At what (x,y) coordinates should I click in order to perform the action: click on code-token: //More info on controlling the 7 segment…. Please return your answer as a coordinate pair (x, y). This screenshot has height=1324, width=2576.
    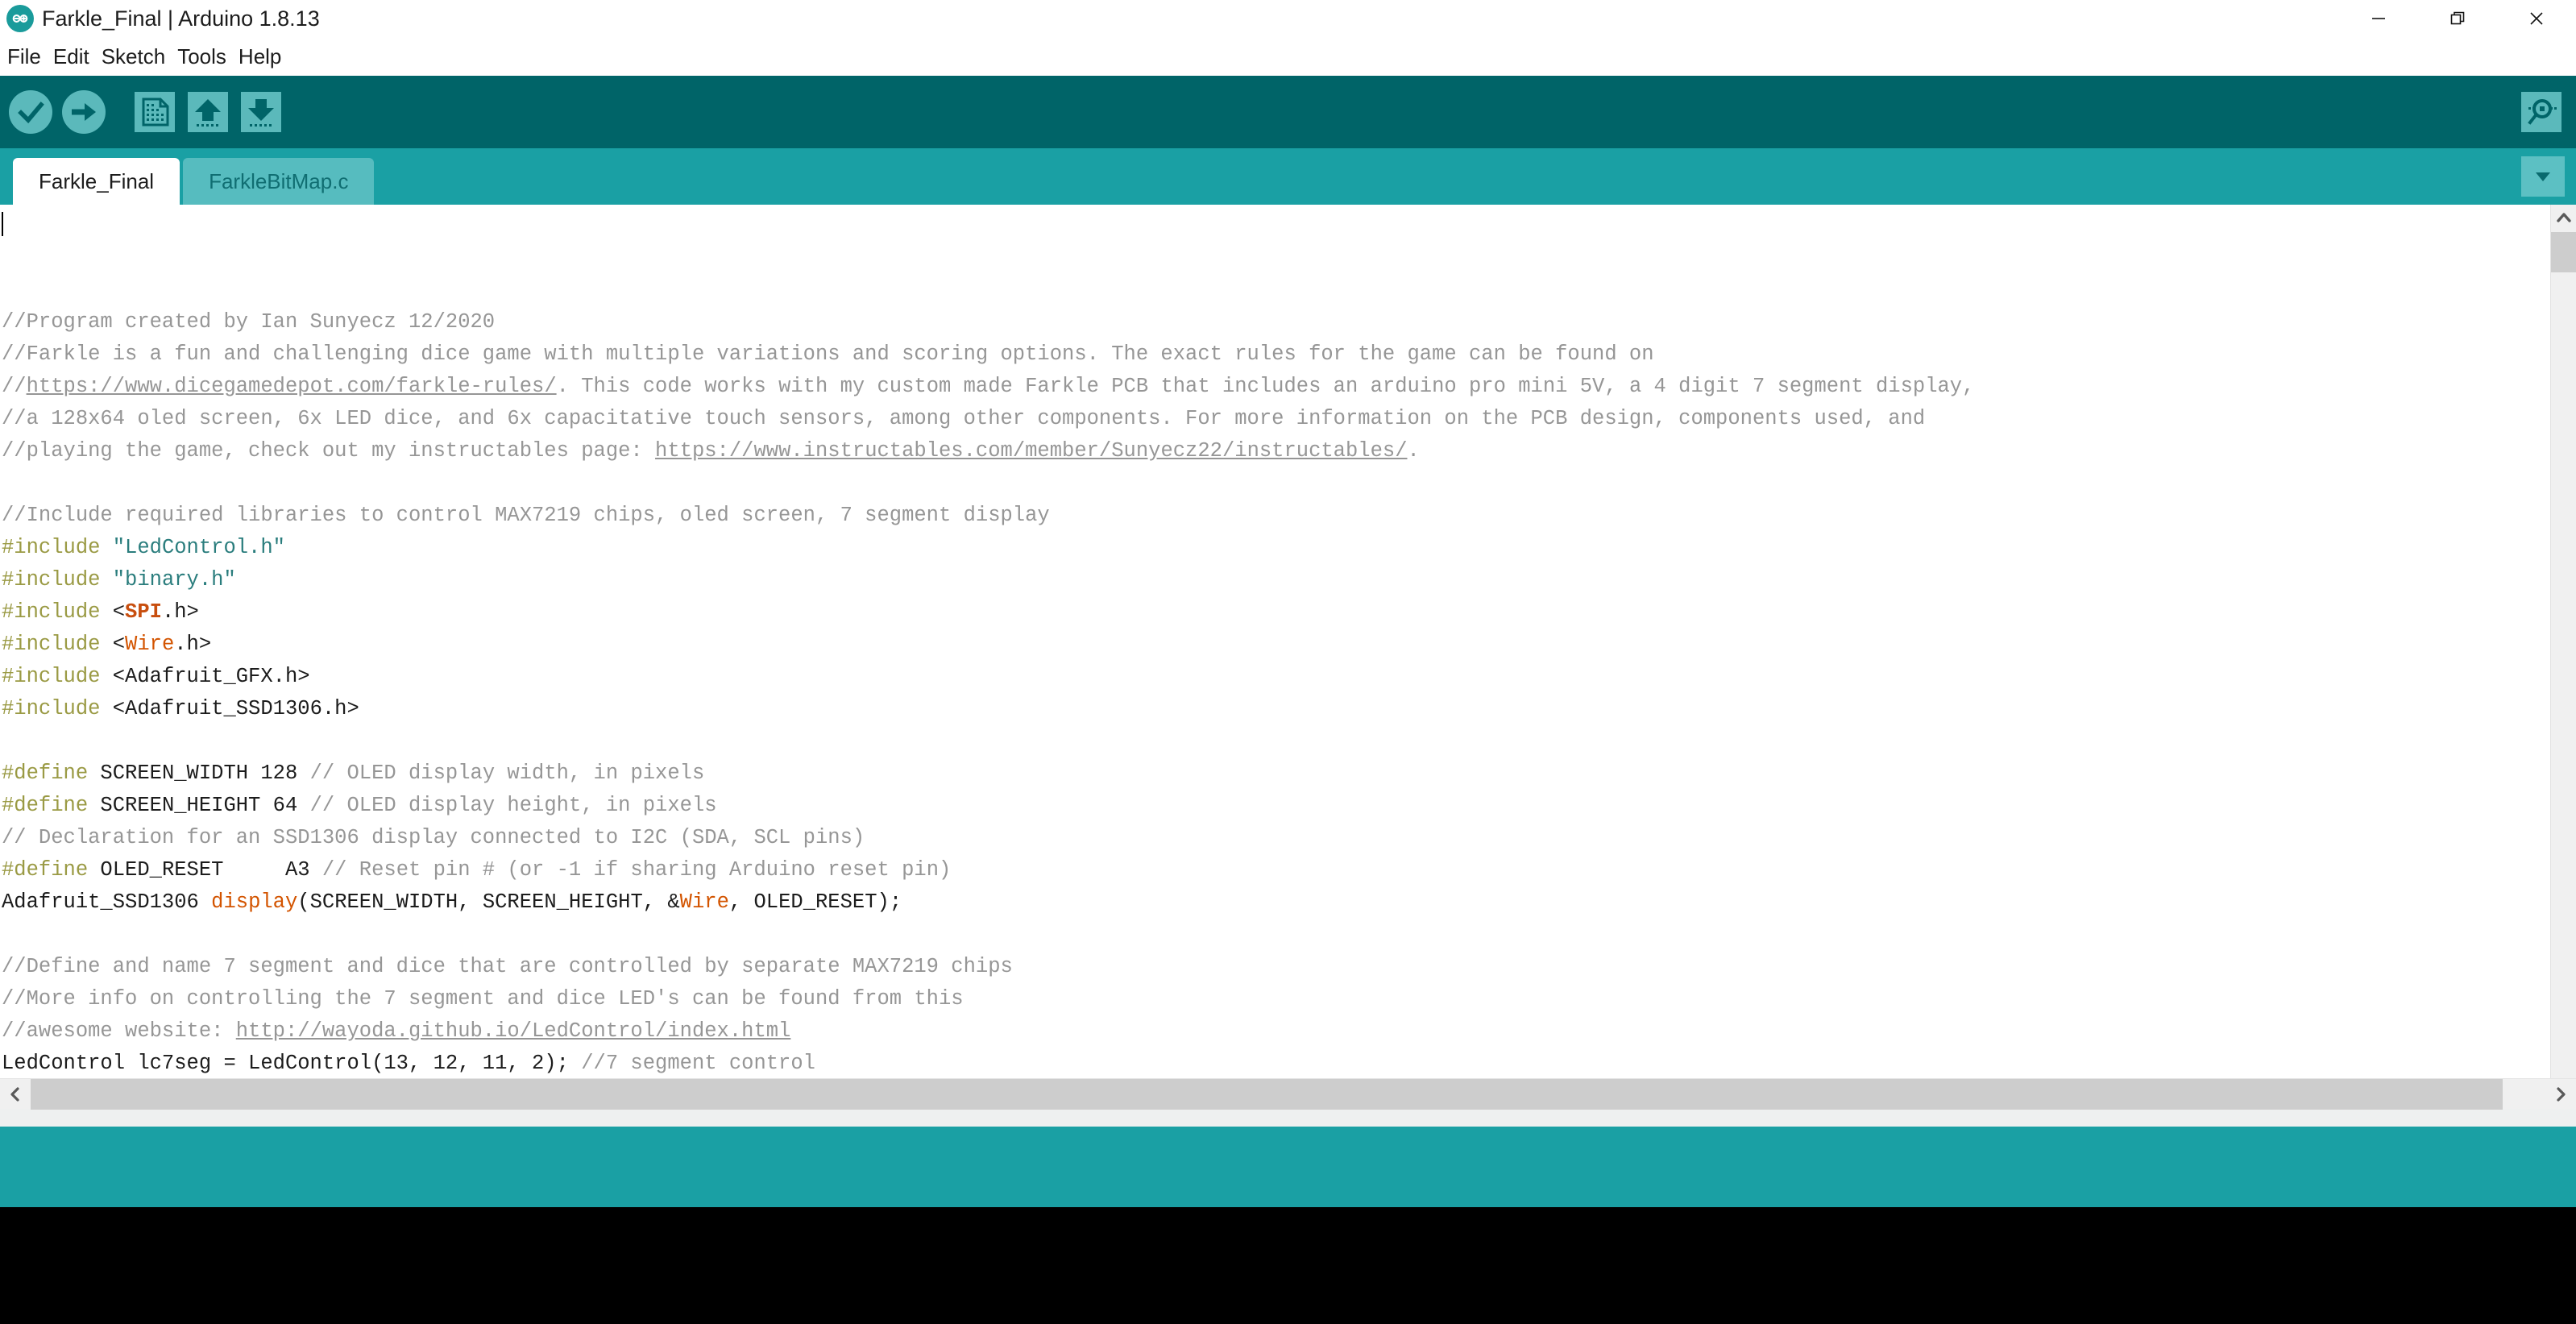
    Looking at the image, I should click on (483, 999).